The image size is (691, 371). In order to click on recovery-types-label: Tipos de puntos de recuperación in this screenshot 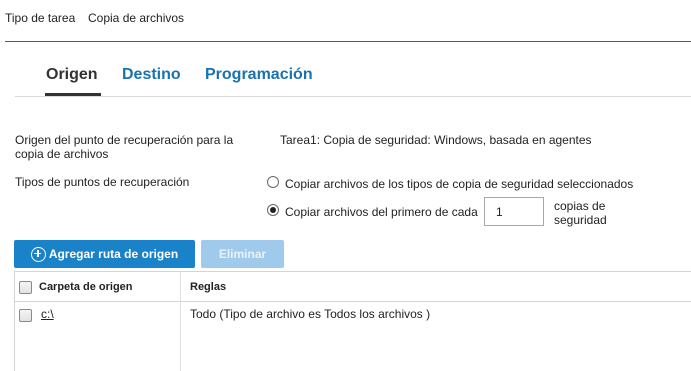, I will do `click(102, 182)`.